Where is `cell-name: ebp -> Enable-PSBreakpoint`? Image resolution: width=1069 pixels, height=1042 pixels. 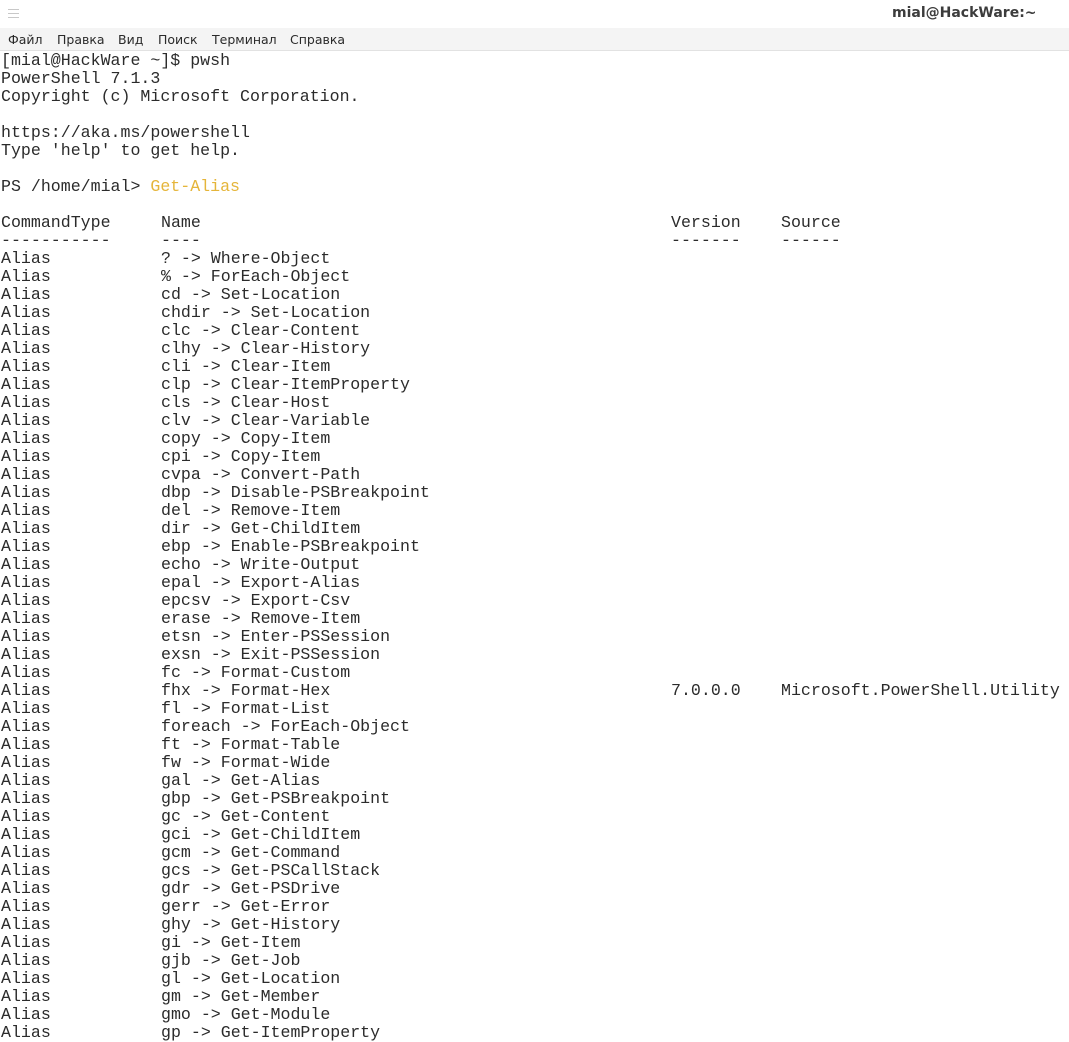 cell-name: ebp -> Enable-PSBreakpoint is located at coordinates (290, 546).